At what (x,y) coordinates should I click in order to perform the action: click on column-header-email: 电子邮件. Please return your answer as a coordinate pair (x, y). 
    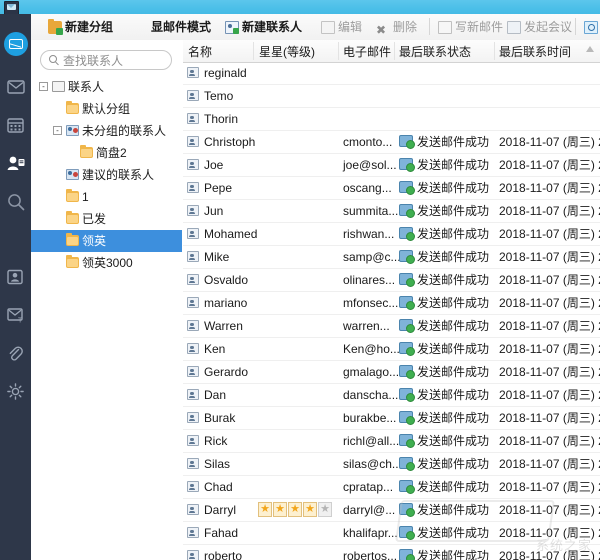
    Looking at the image, I should click on (367, 51).